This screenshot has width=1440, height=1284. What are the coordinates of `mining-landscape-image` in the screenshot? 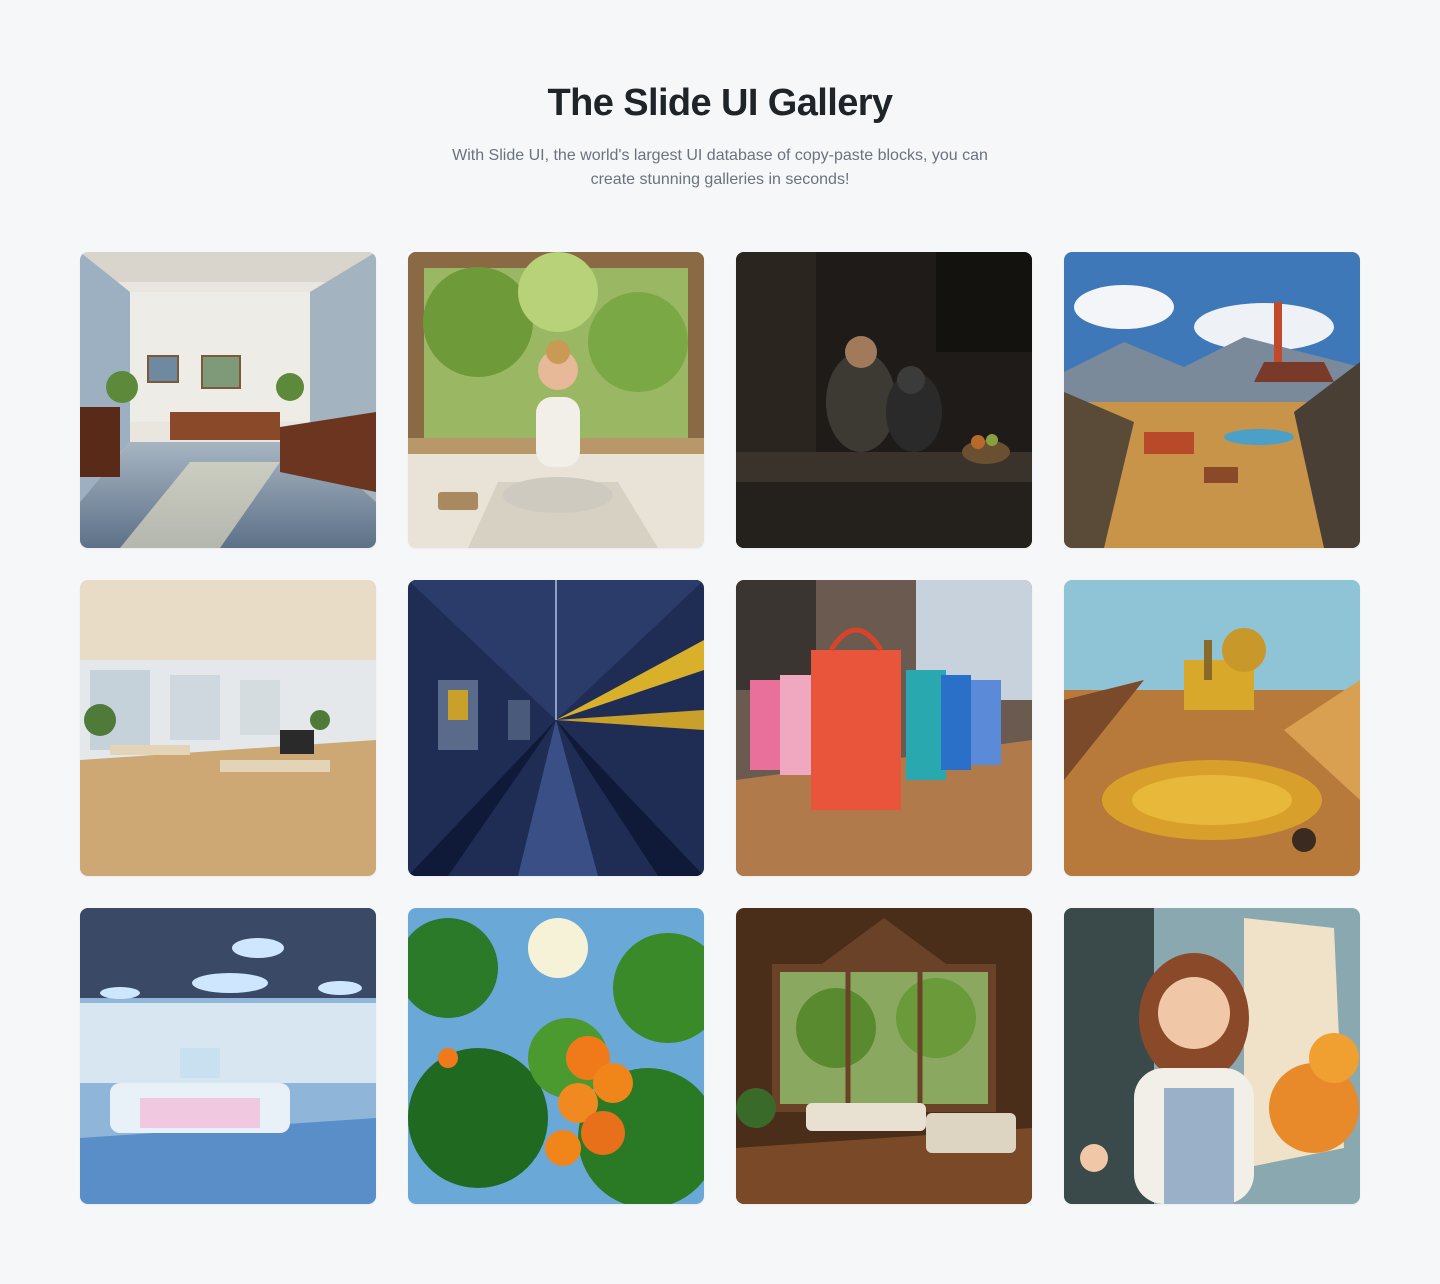 It's located at (1212, 400).